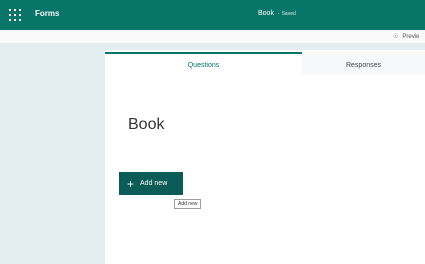  What do you see at coordinates (131, 183) in the screenshot?
I see `plus-icon: +` at bounding box center [131, 183].